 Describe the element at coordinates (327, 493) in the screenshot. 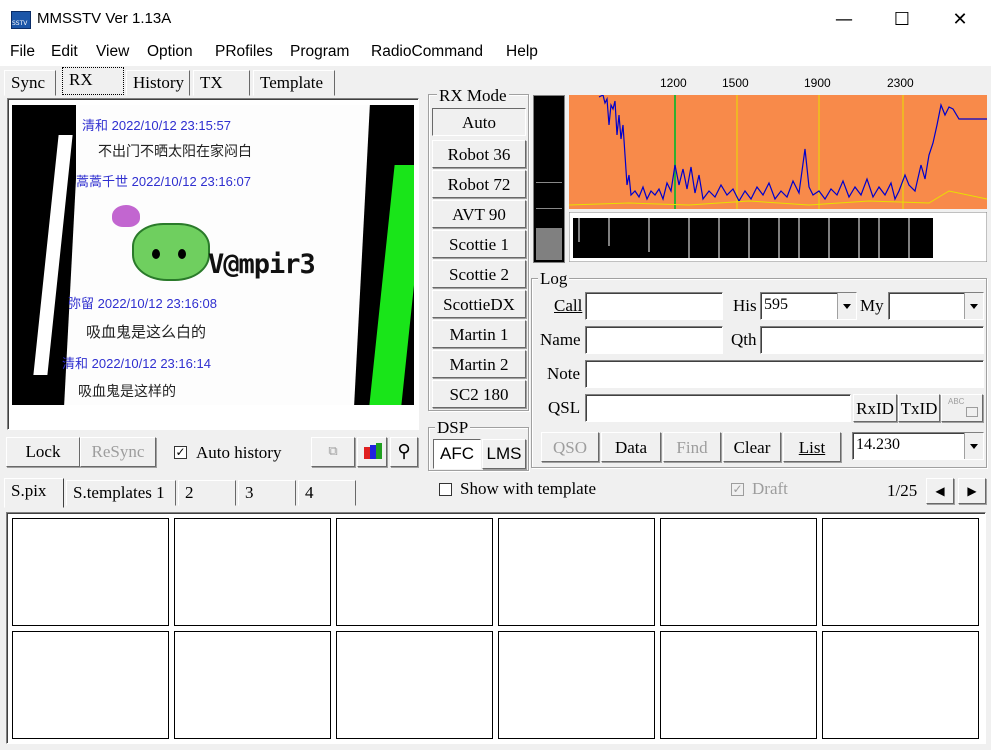

I see `tab-s-templates-4: 4` at that location.